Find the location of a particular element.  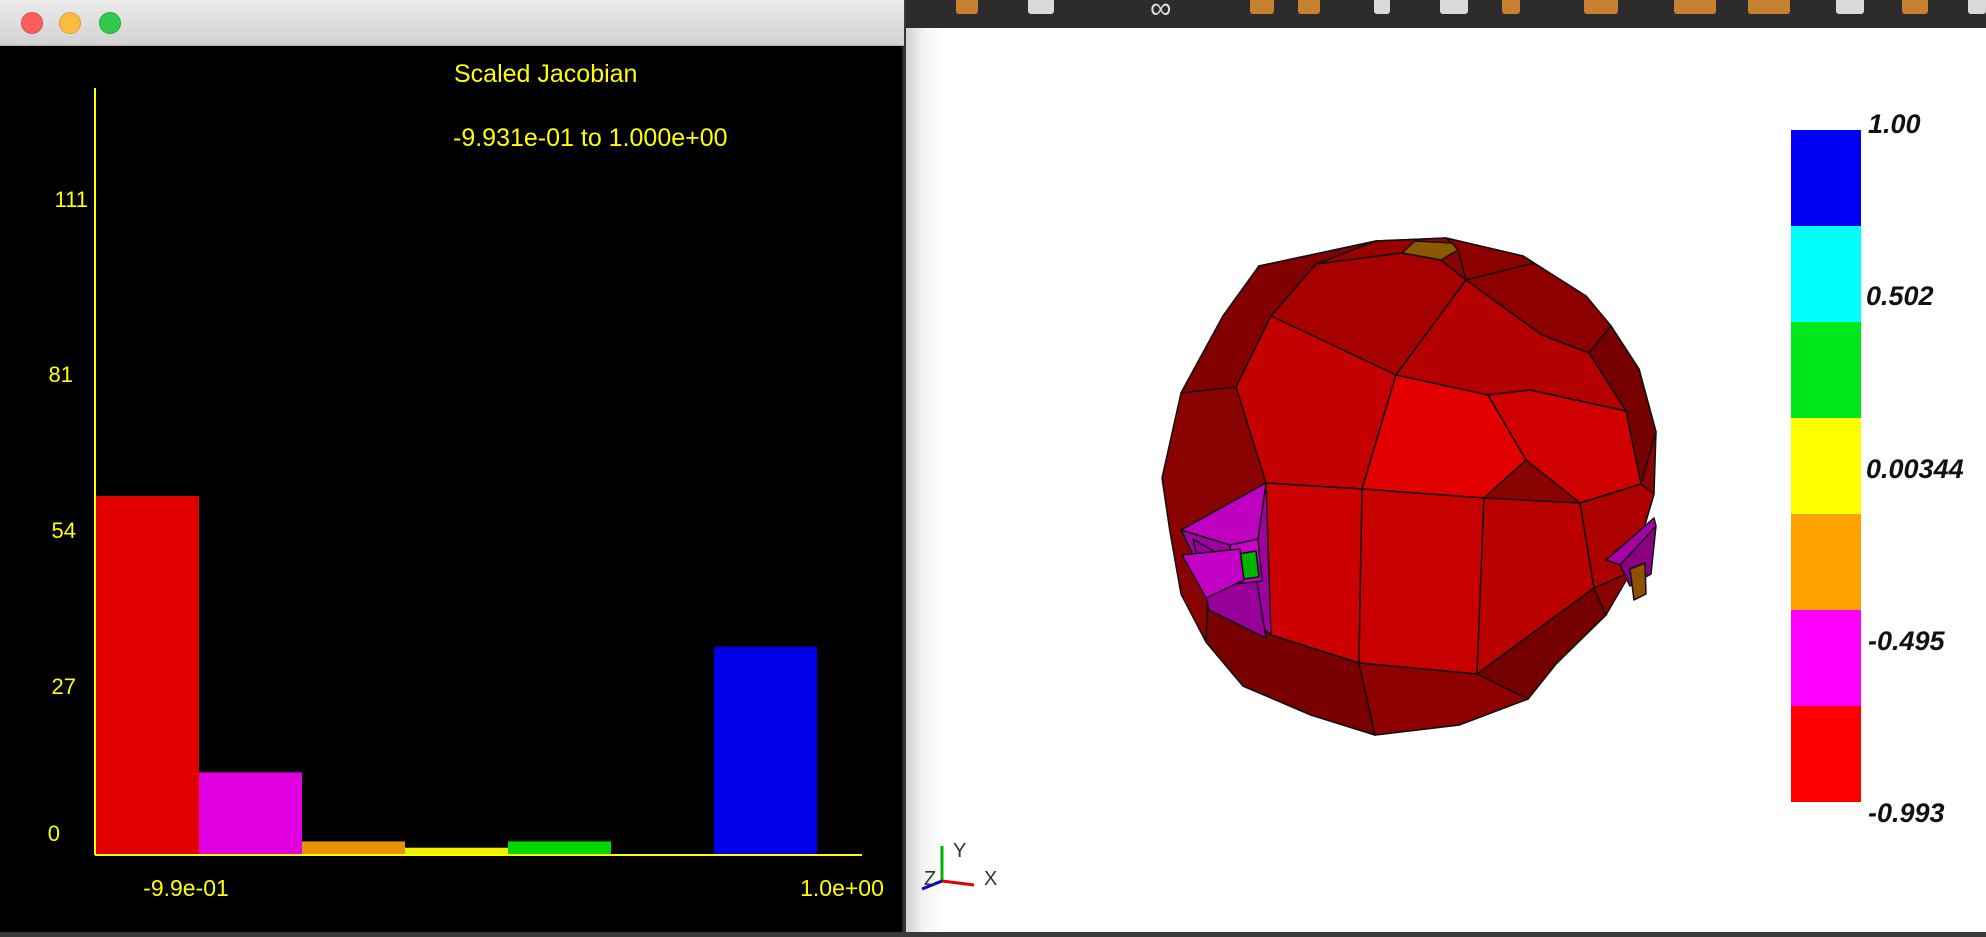

x-min-label: -9.9e-01 is located at coordinates (186, 888).